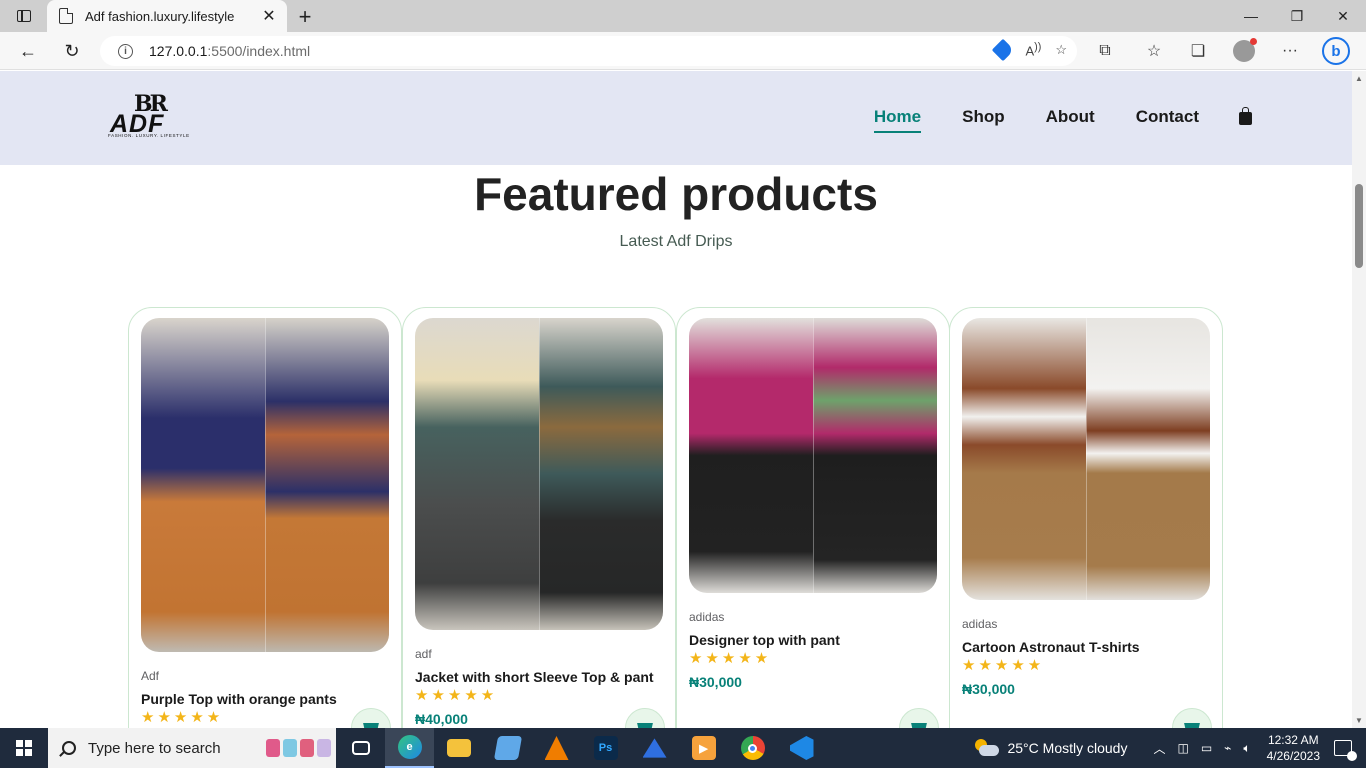  I want to click on product-card: Adf Purple Top with orange pants ★★★★★, so click(265, 517).